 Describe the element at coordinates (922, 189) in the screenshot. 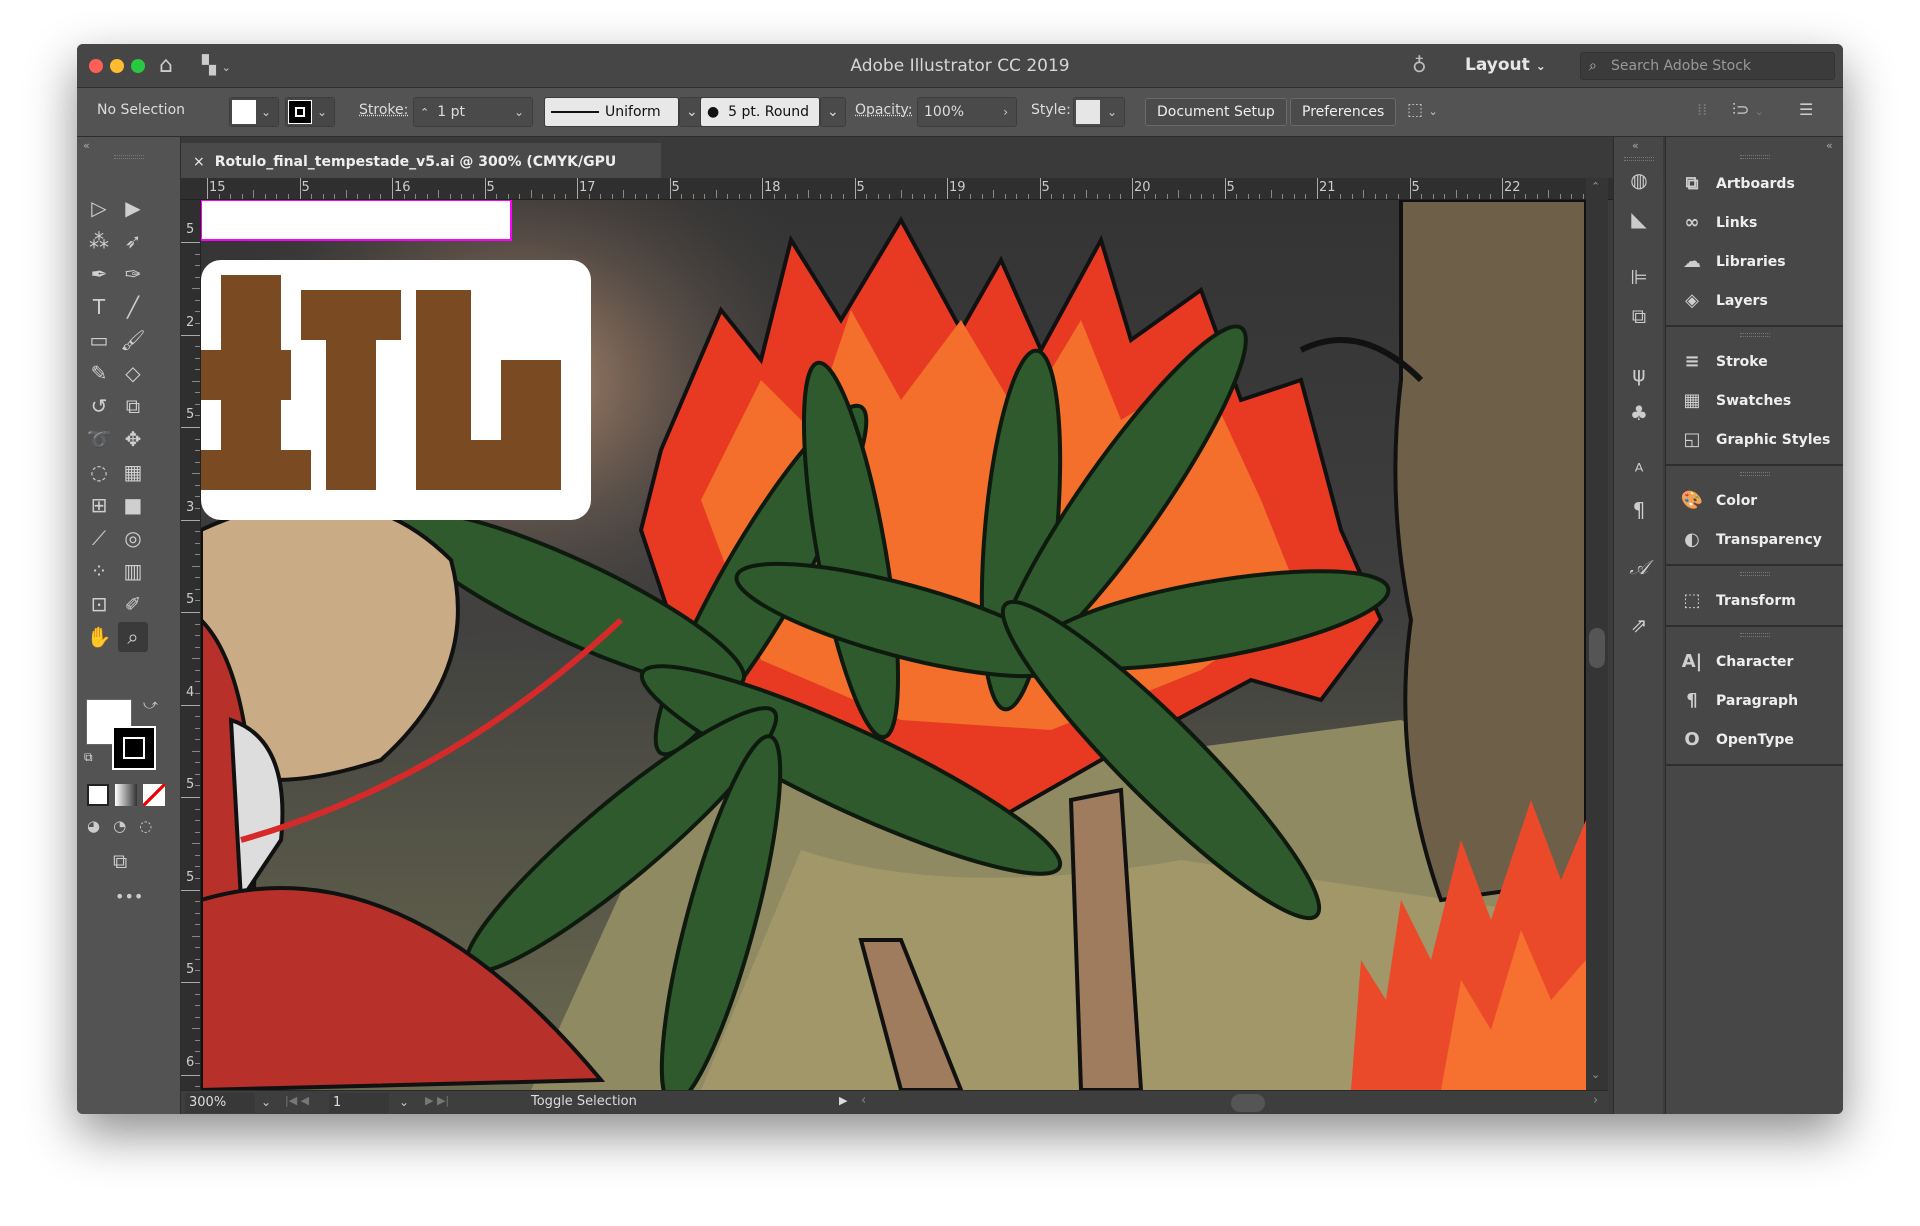

I see `horizontal-ruler: 15 5 16 5 17 5 18 5 19 5 20 5 21 5 22` at that location.